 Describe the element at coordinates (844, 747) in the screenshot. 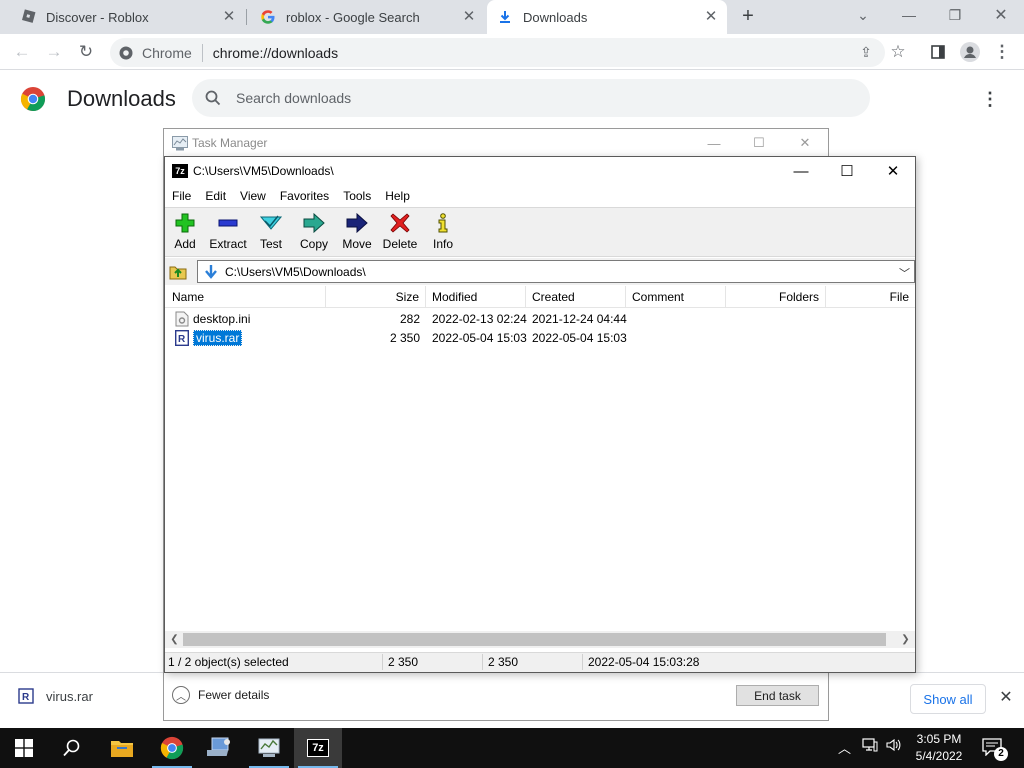

I see `tray-chevron-up-icon: ︿` at that location.